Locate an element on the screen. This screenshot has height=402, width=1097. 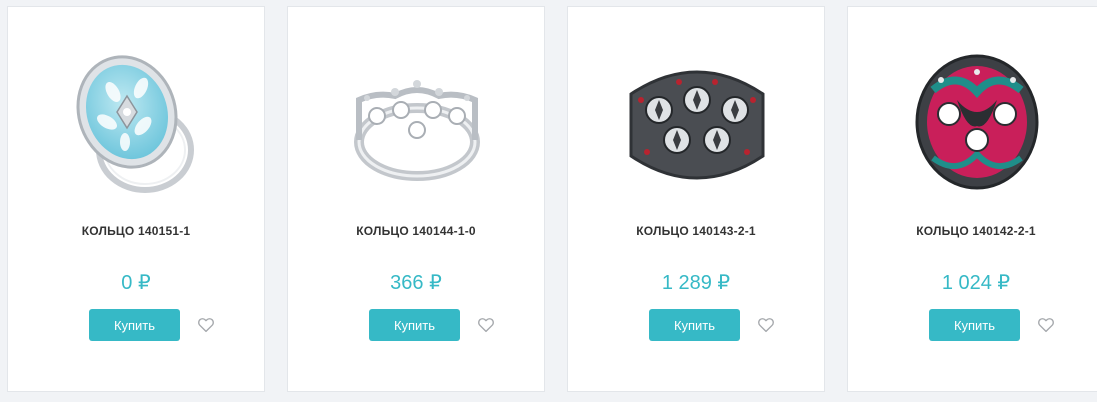
product-title: КОЛЬЦО 140144-1-0 is located at coordinates (416, 231).